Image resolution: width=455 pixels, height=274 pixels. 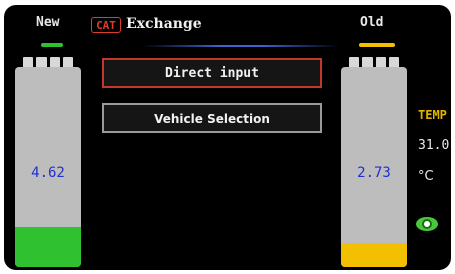 I want to click on old-battery: 2.73, so click(x=374, y=162).